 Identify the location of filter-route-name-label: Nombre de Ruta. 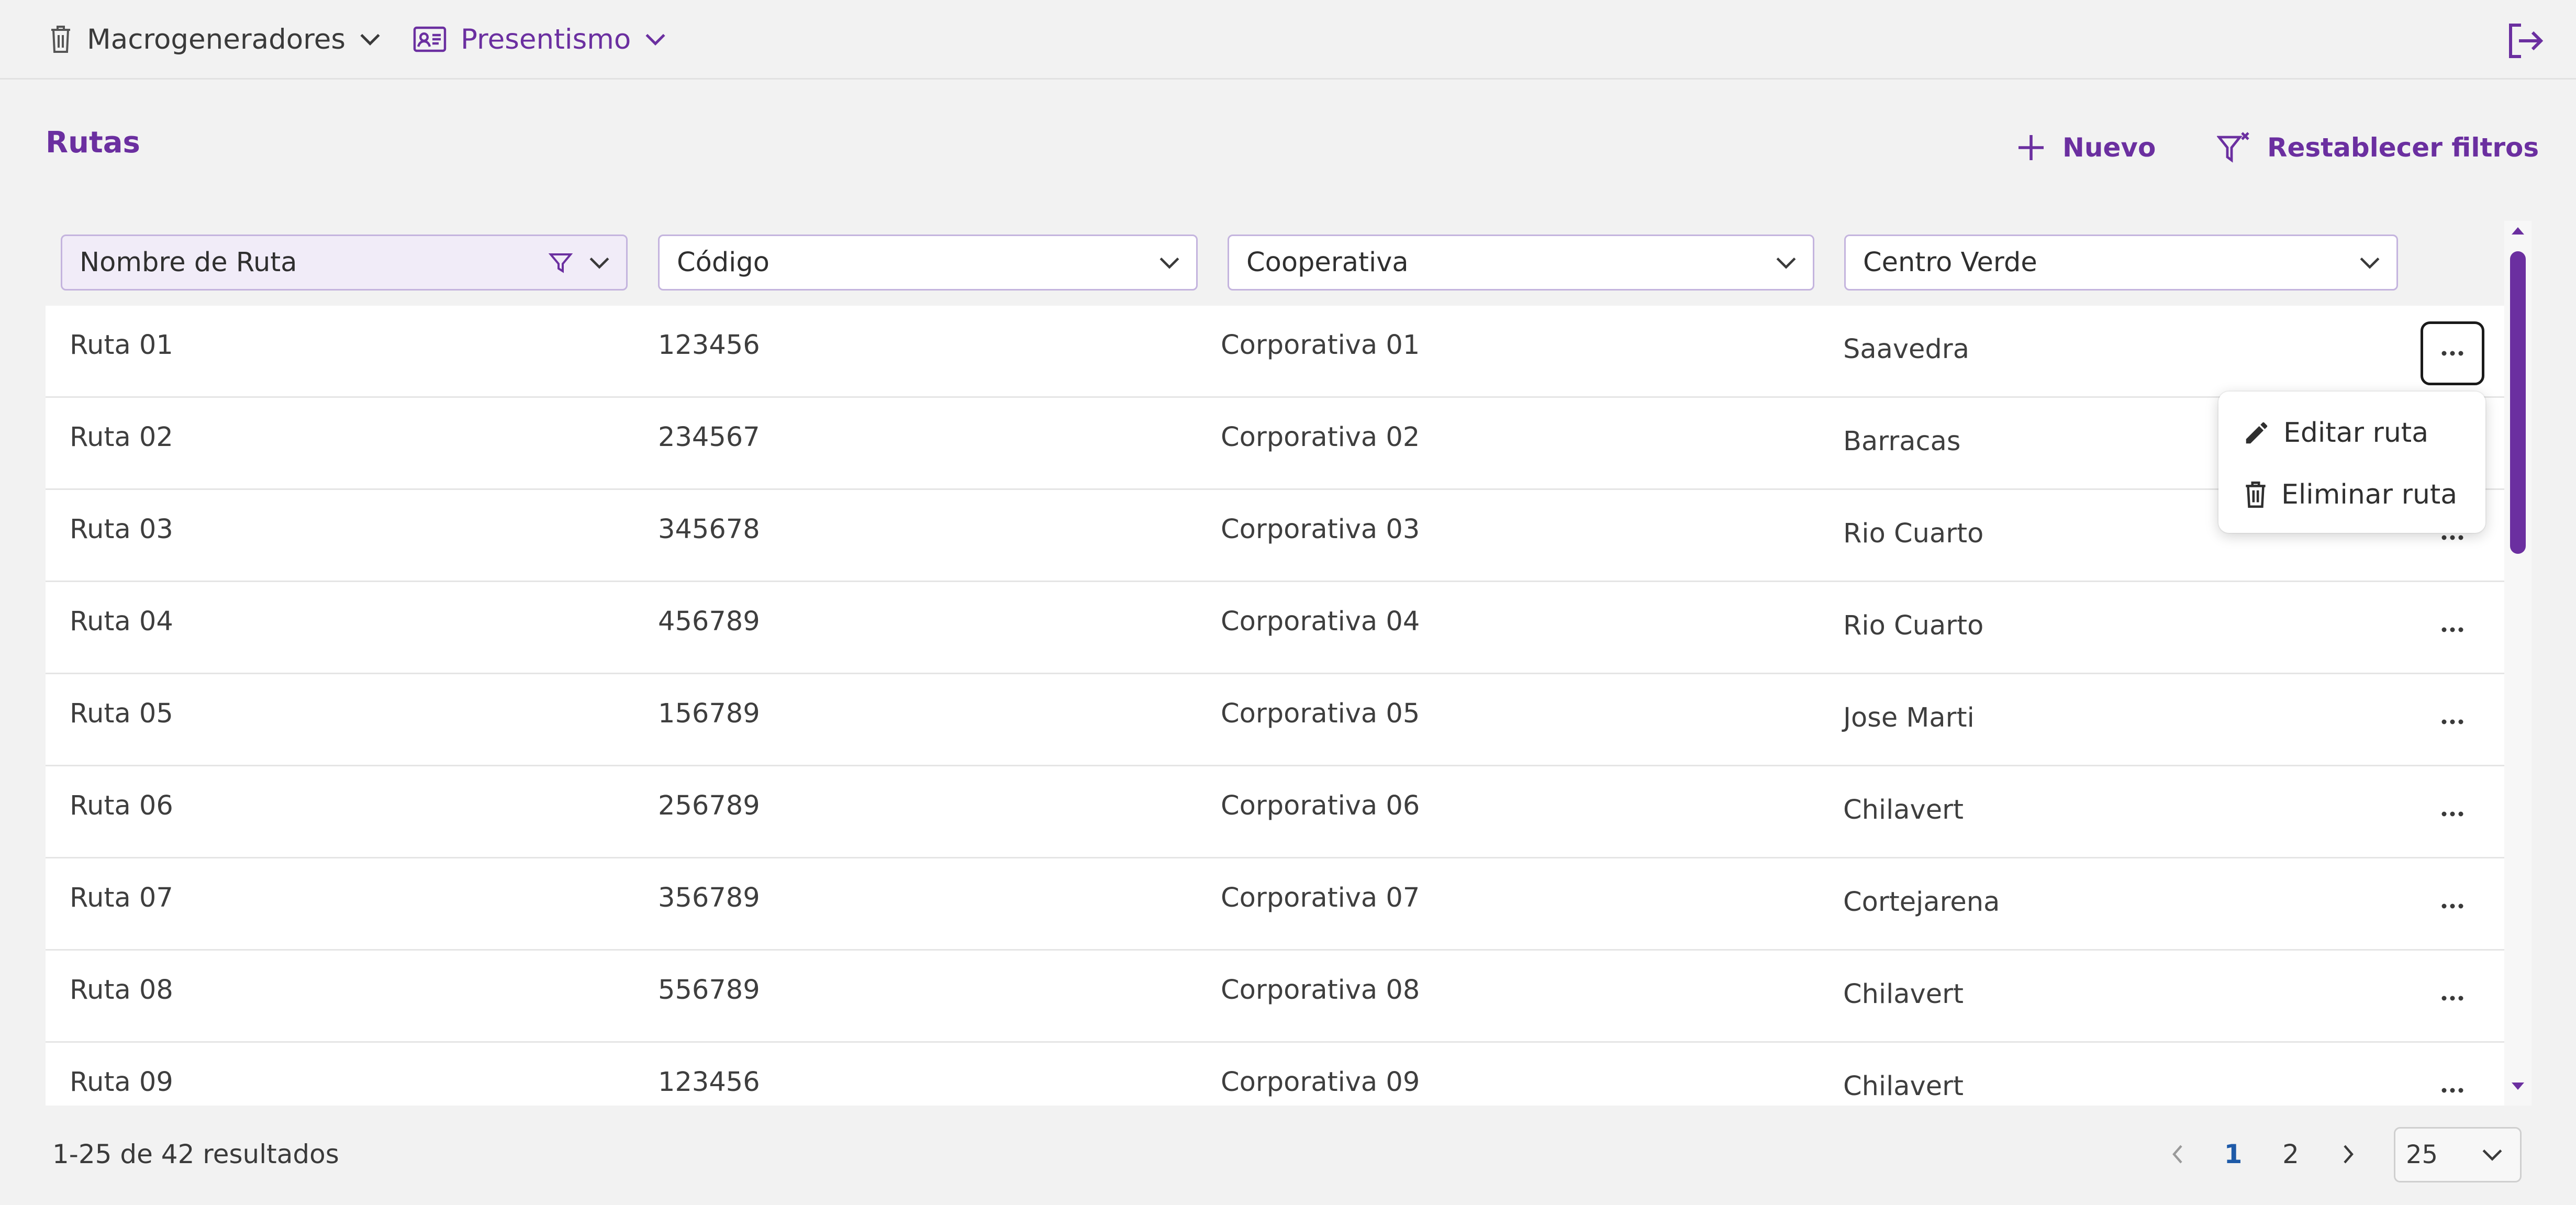
(188, 263).